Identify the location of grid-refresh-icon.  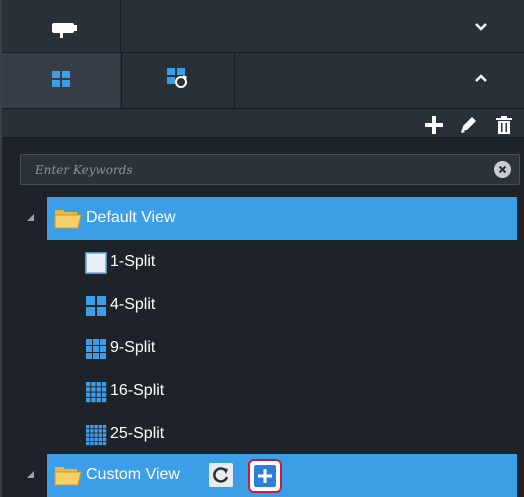
(177, 78).